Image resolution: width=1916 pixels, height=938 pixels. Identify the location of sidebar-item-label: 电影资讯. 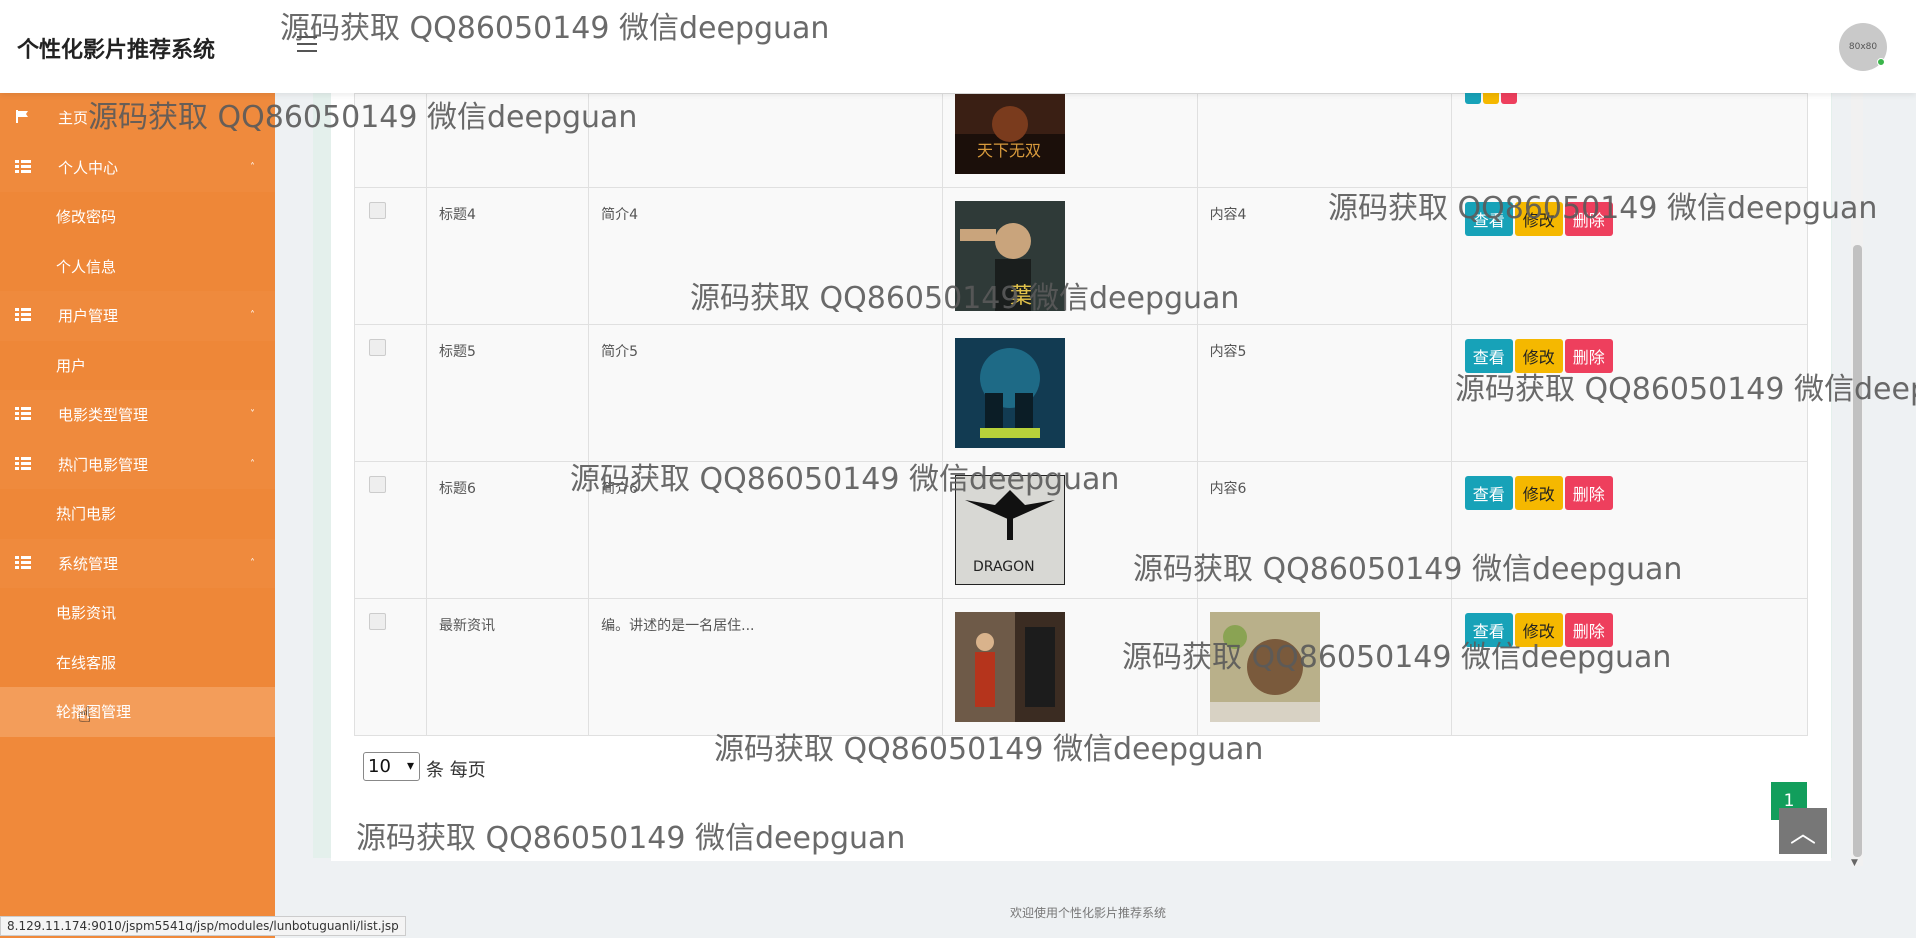
(86, 613).